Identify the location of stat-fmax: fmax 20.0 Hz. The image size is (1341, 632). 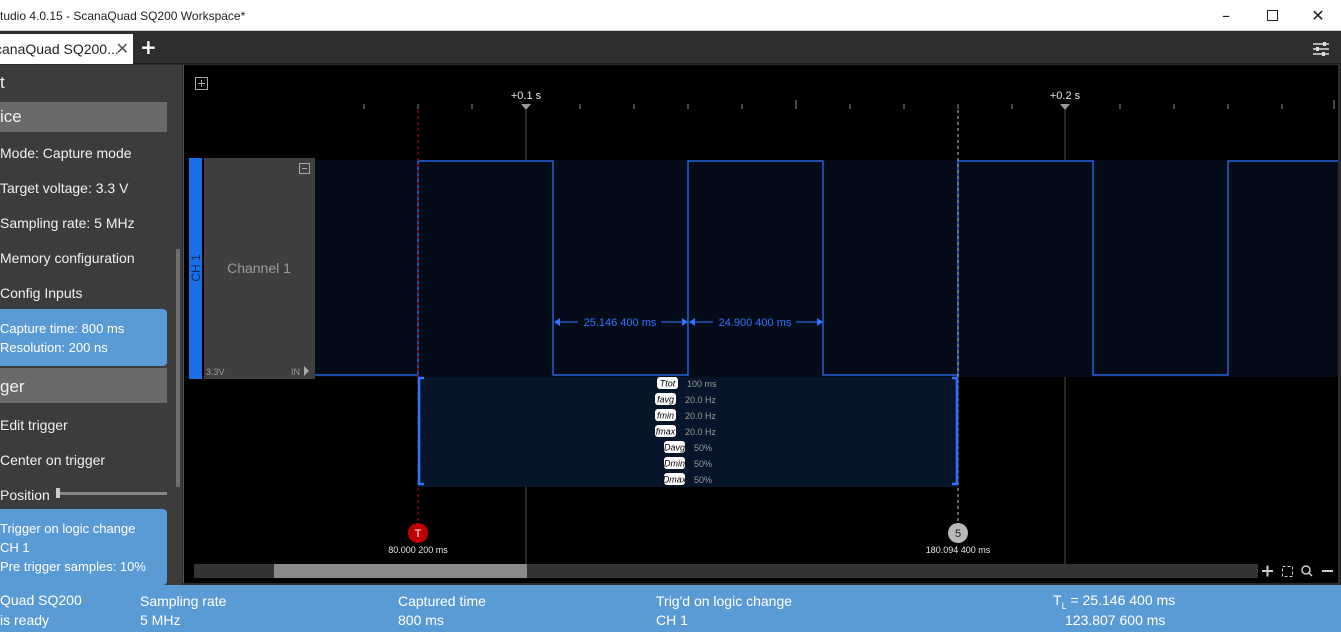
(686, 431).